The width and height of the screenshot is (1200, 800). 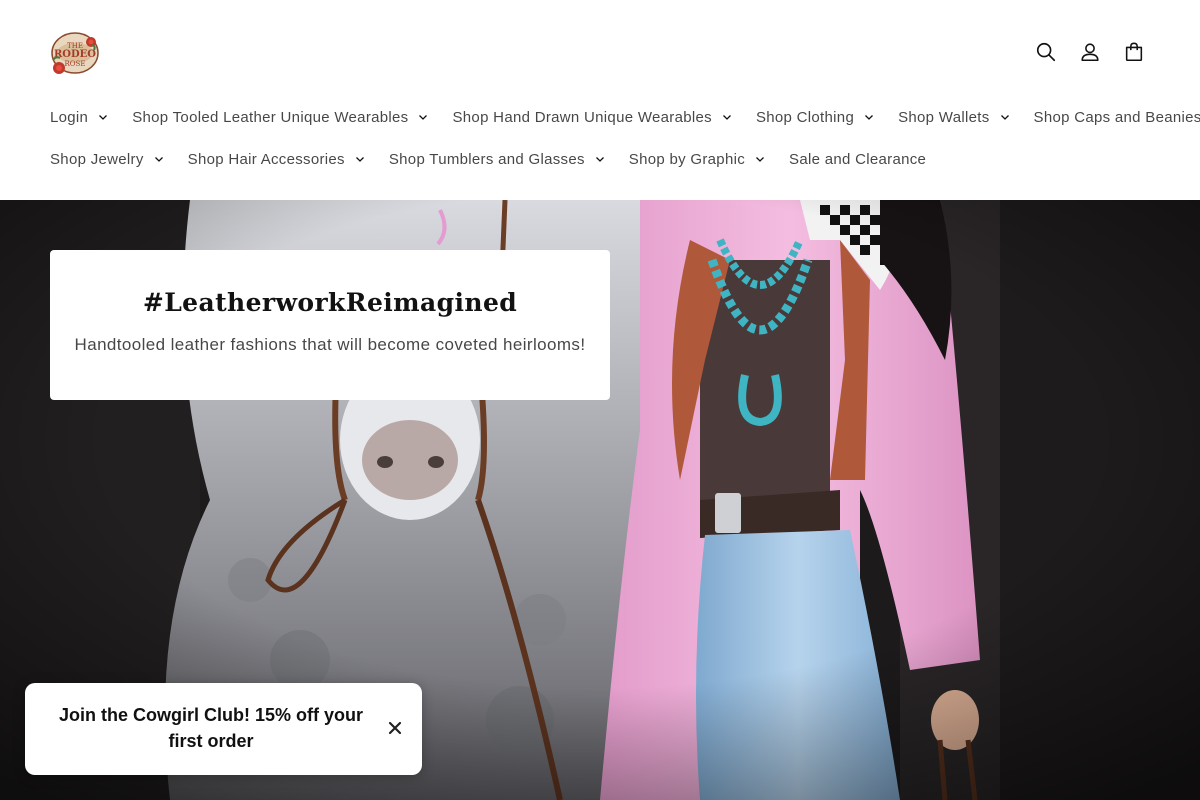 What do you see at coordinates (330, 302) in the screenshot?
I see `hero-title: #LeatherworkReimagined` at bounding box center [330, 302].